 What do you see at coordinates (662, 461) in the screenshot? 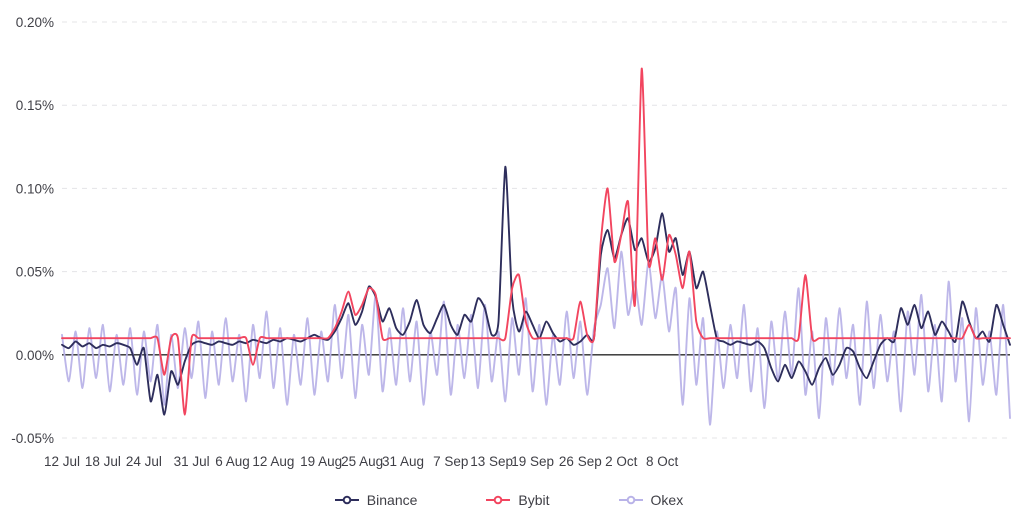
I see `x-axis-tick-label: 8 Oct` at bounding box center [662, 461].